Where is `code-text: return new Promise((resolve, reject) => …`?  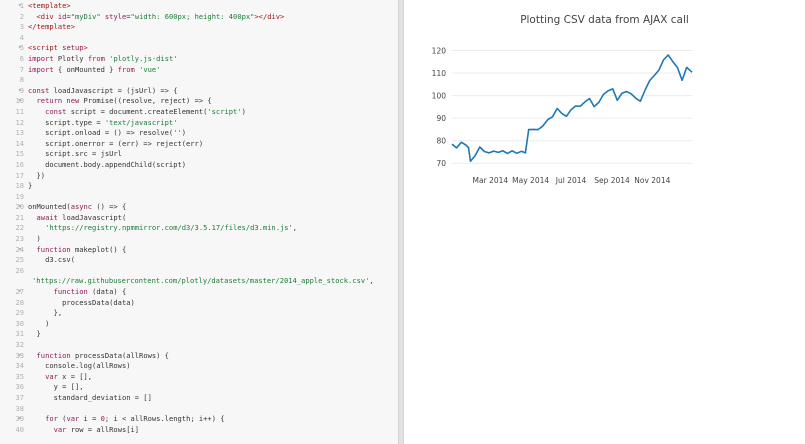
code-text: return new Promise((resolve, reject) => … is located at coordinates (120, 101).